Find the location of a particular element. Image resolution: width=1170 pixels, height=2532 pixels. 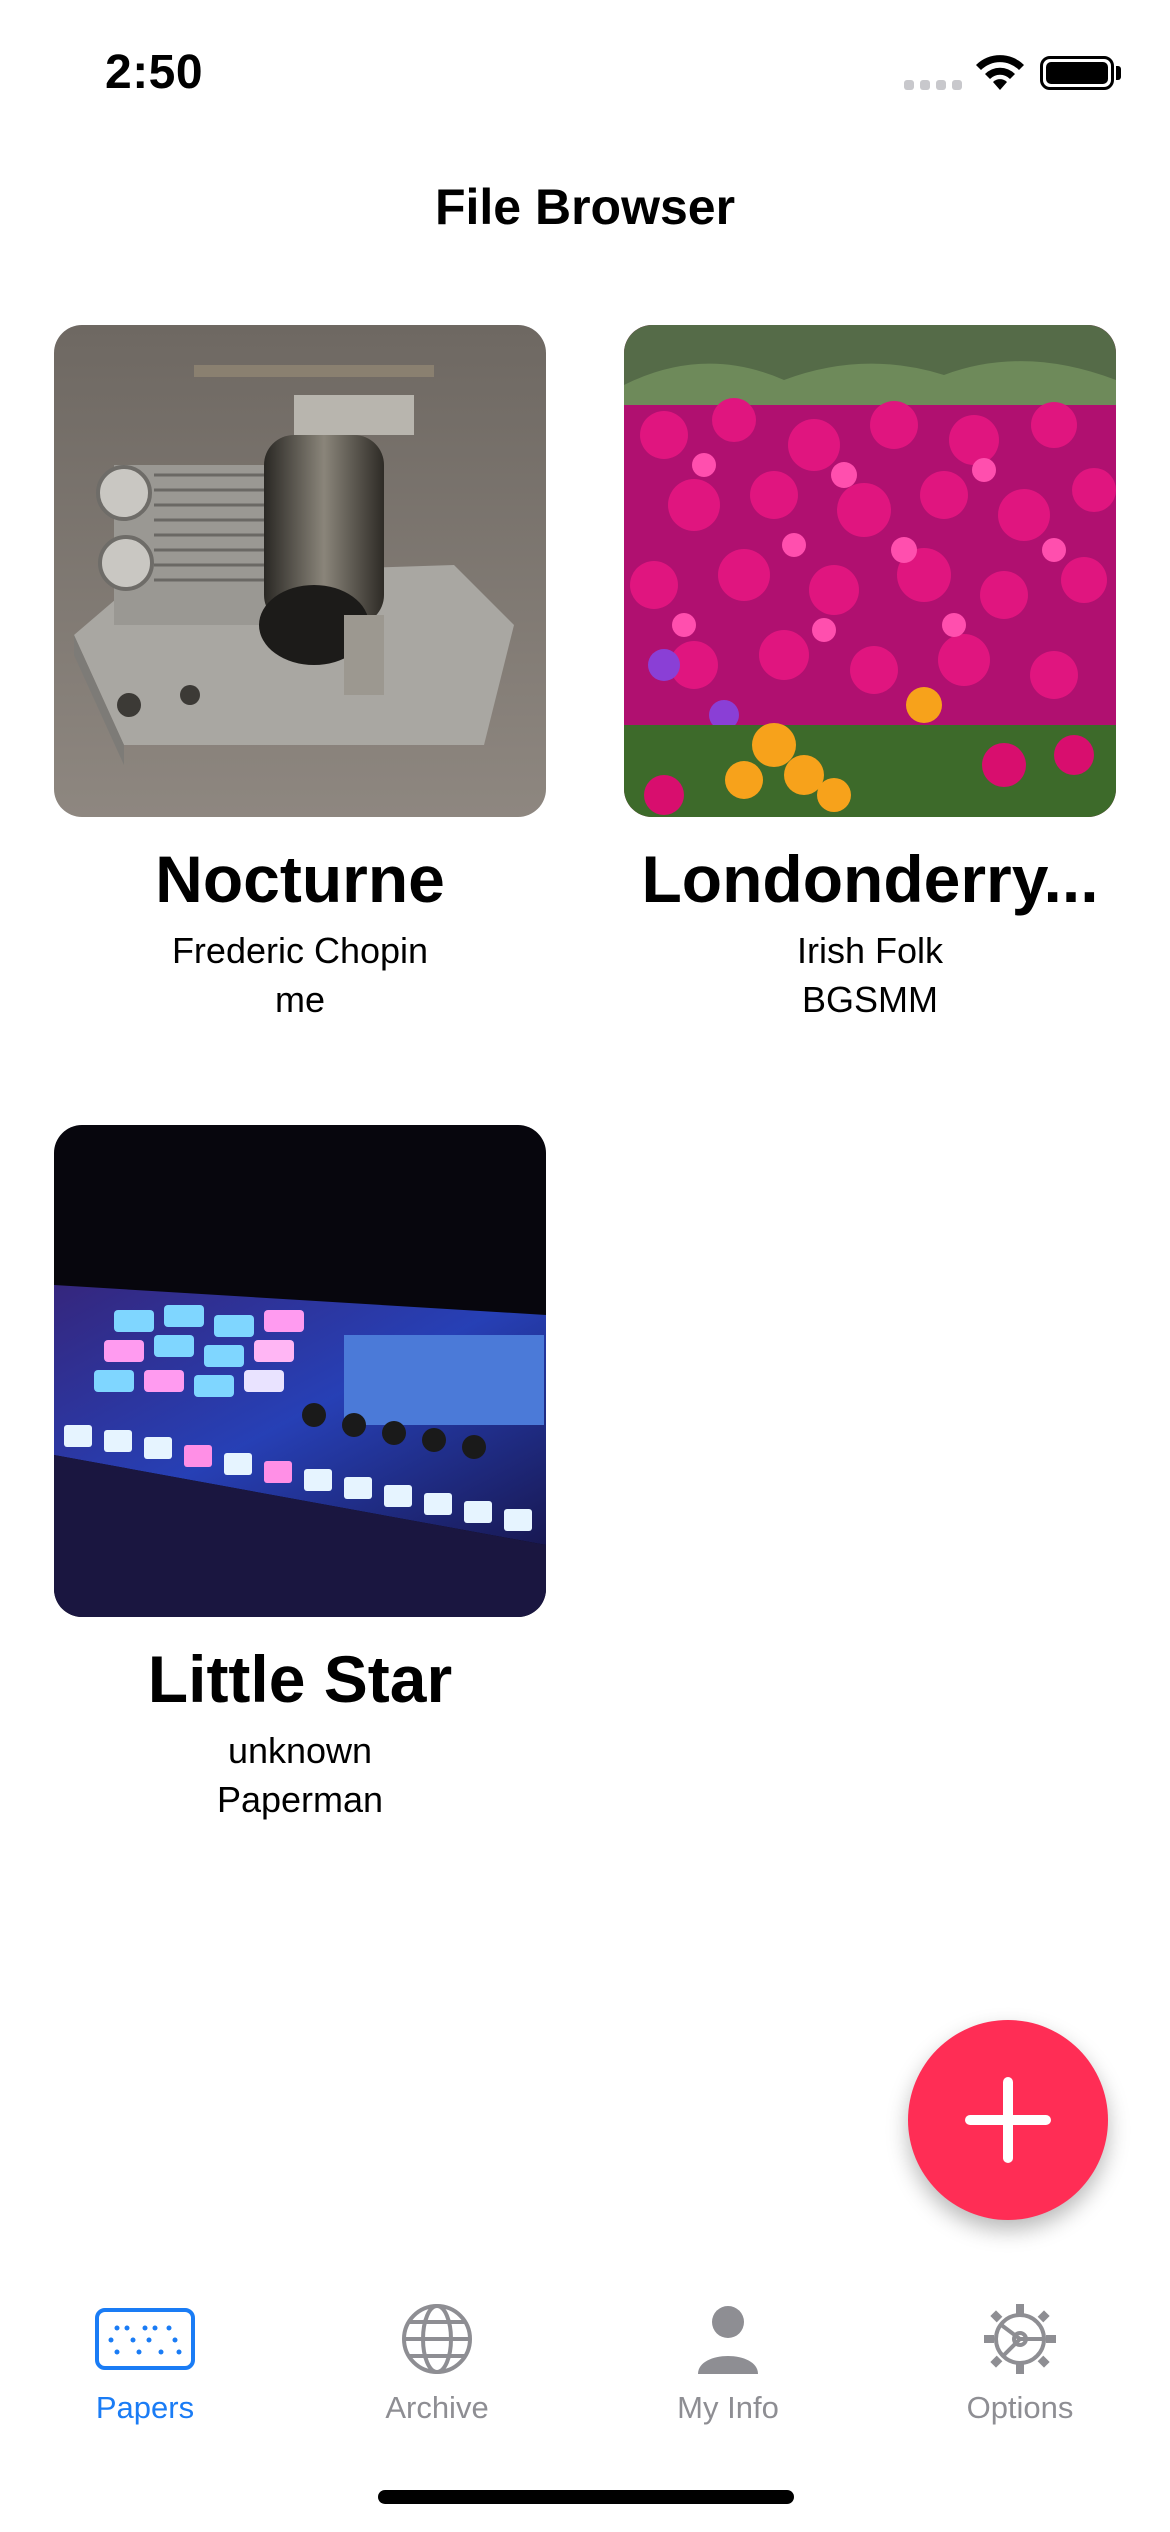

add-paper-button is located at coordinates (1008, 2120).